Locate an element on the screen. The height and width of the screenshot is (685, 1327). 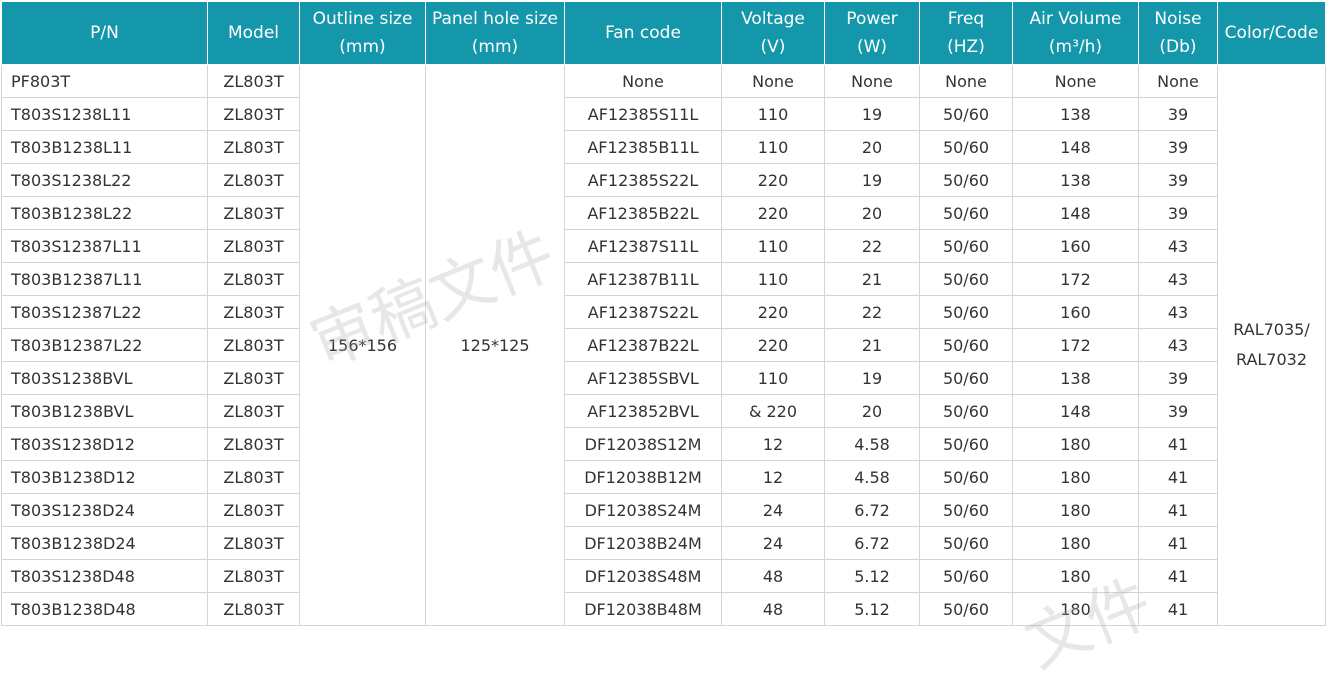
header-fan-code: Fan code is located at coordinates (643, 33).